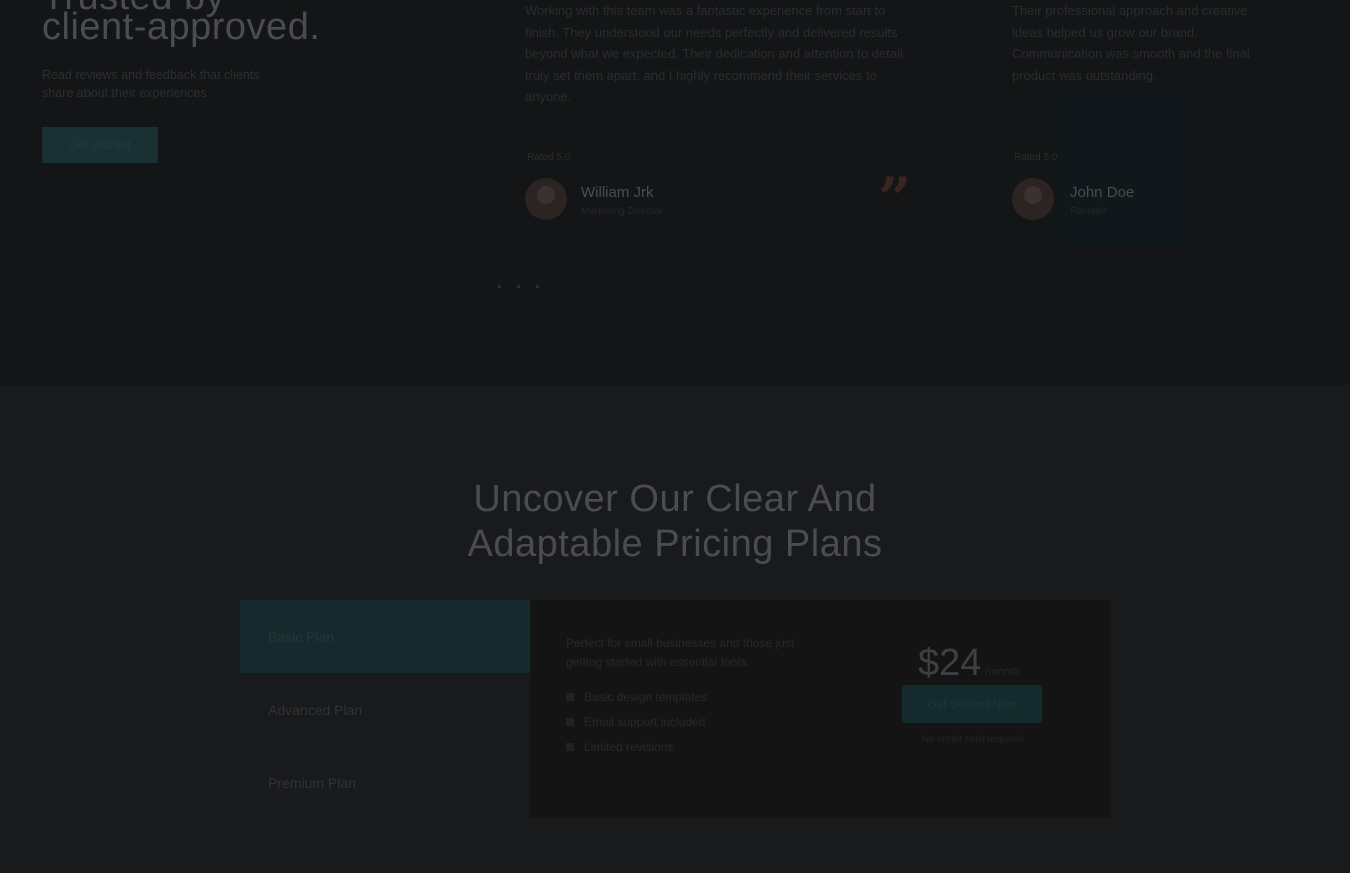  I want to click on reviewer-role: Founder, so click(1089, 211).